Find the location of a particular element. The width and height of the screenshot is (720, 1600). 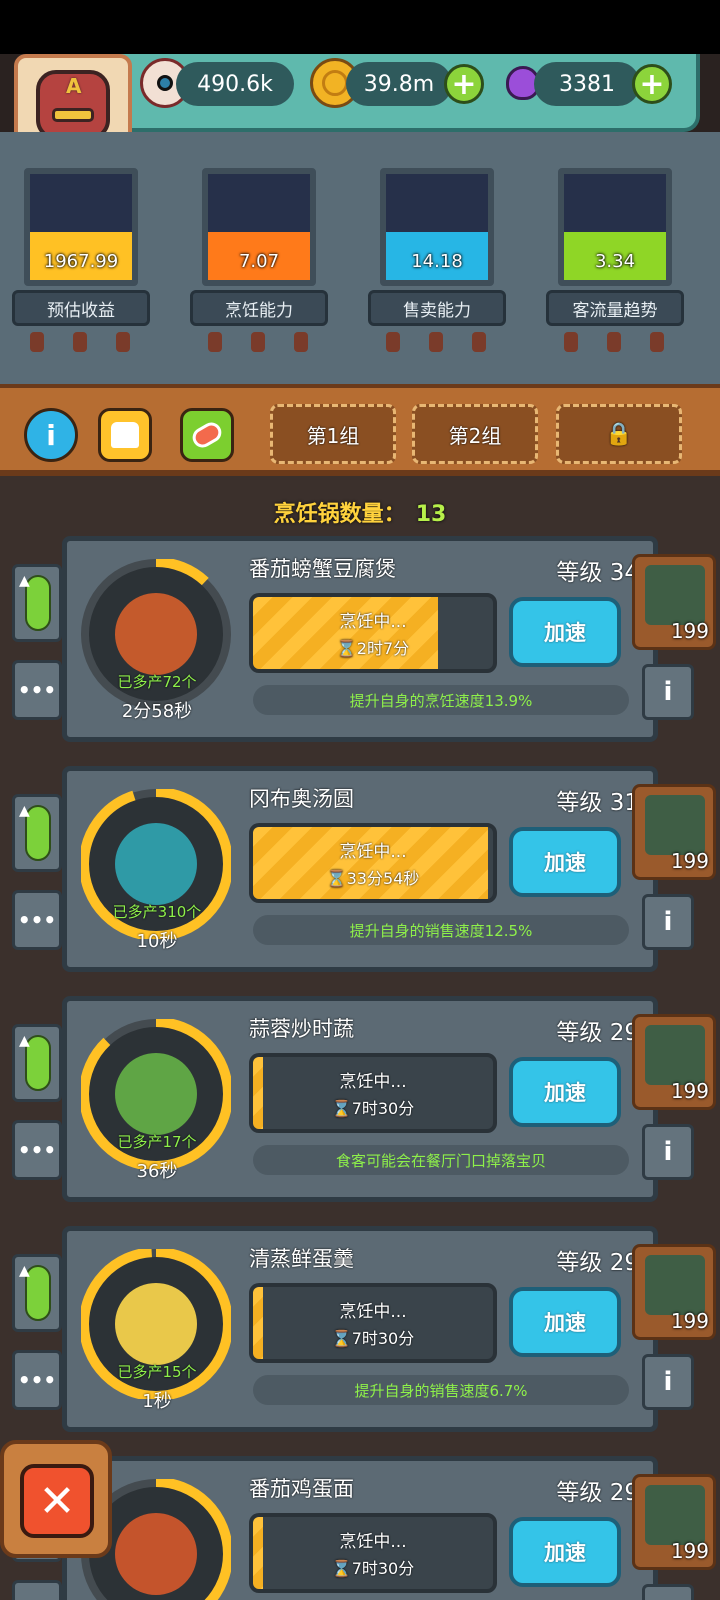

stat-tank: 7.07 is located at coordinates (259, 227).